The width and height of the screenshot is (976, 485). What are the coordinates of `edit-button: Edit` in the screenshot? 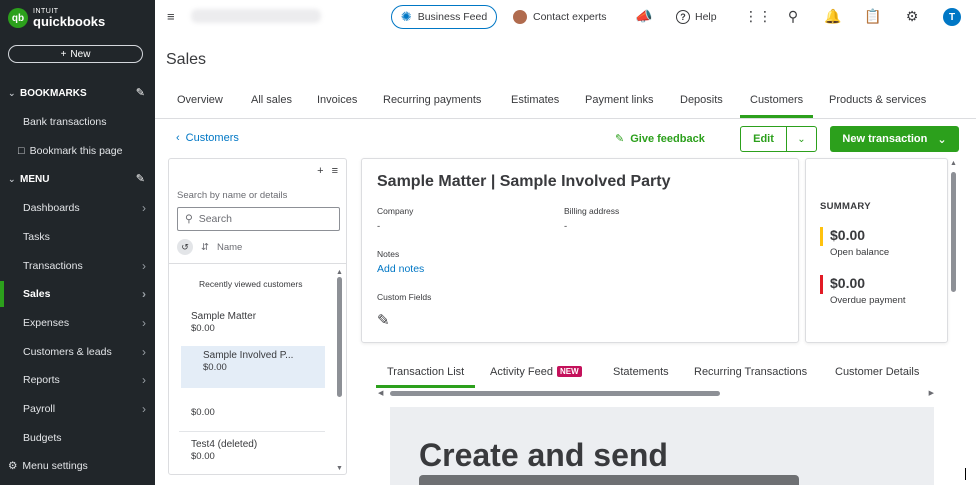 It's located at (764, 139).